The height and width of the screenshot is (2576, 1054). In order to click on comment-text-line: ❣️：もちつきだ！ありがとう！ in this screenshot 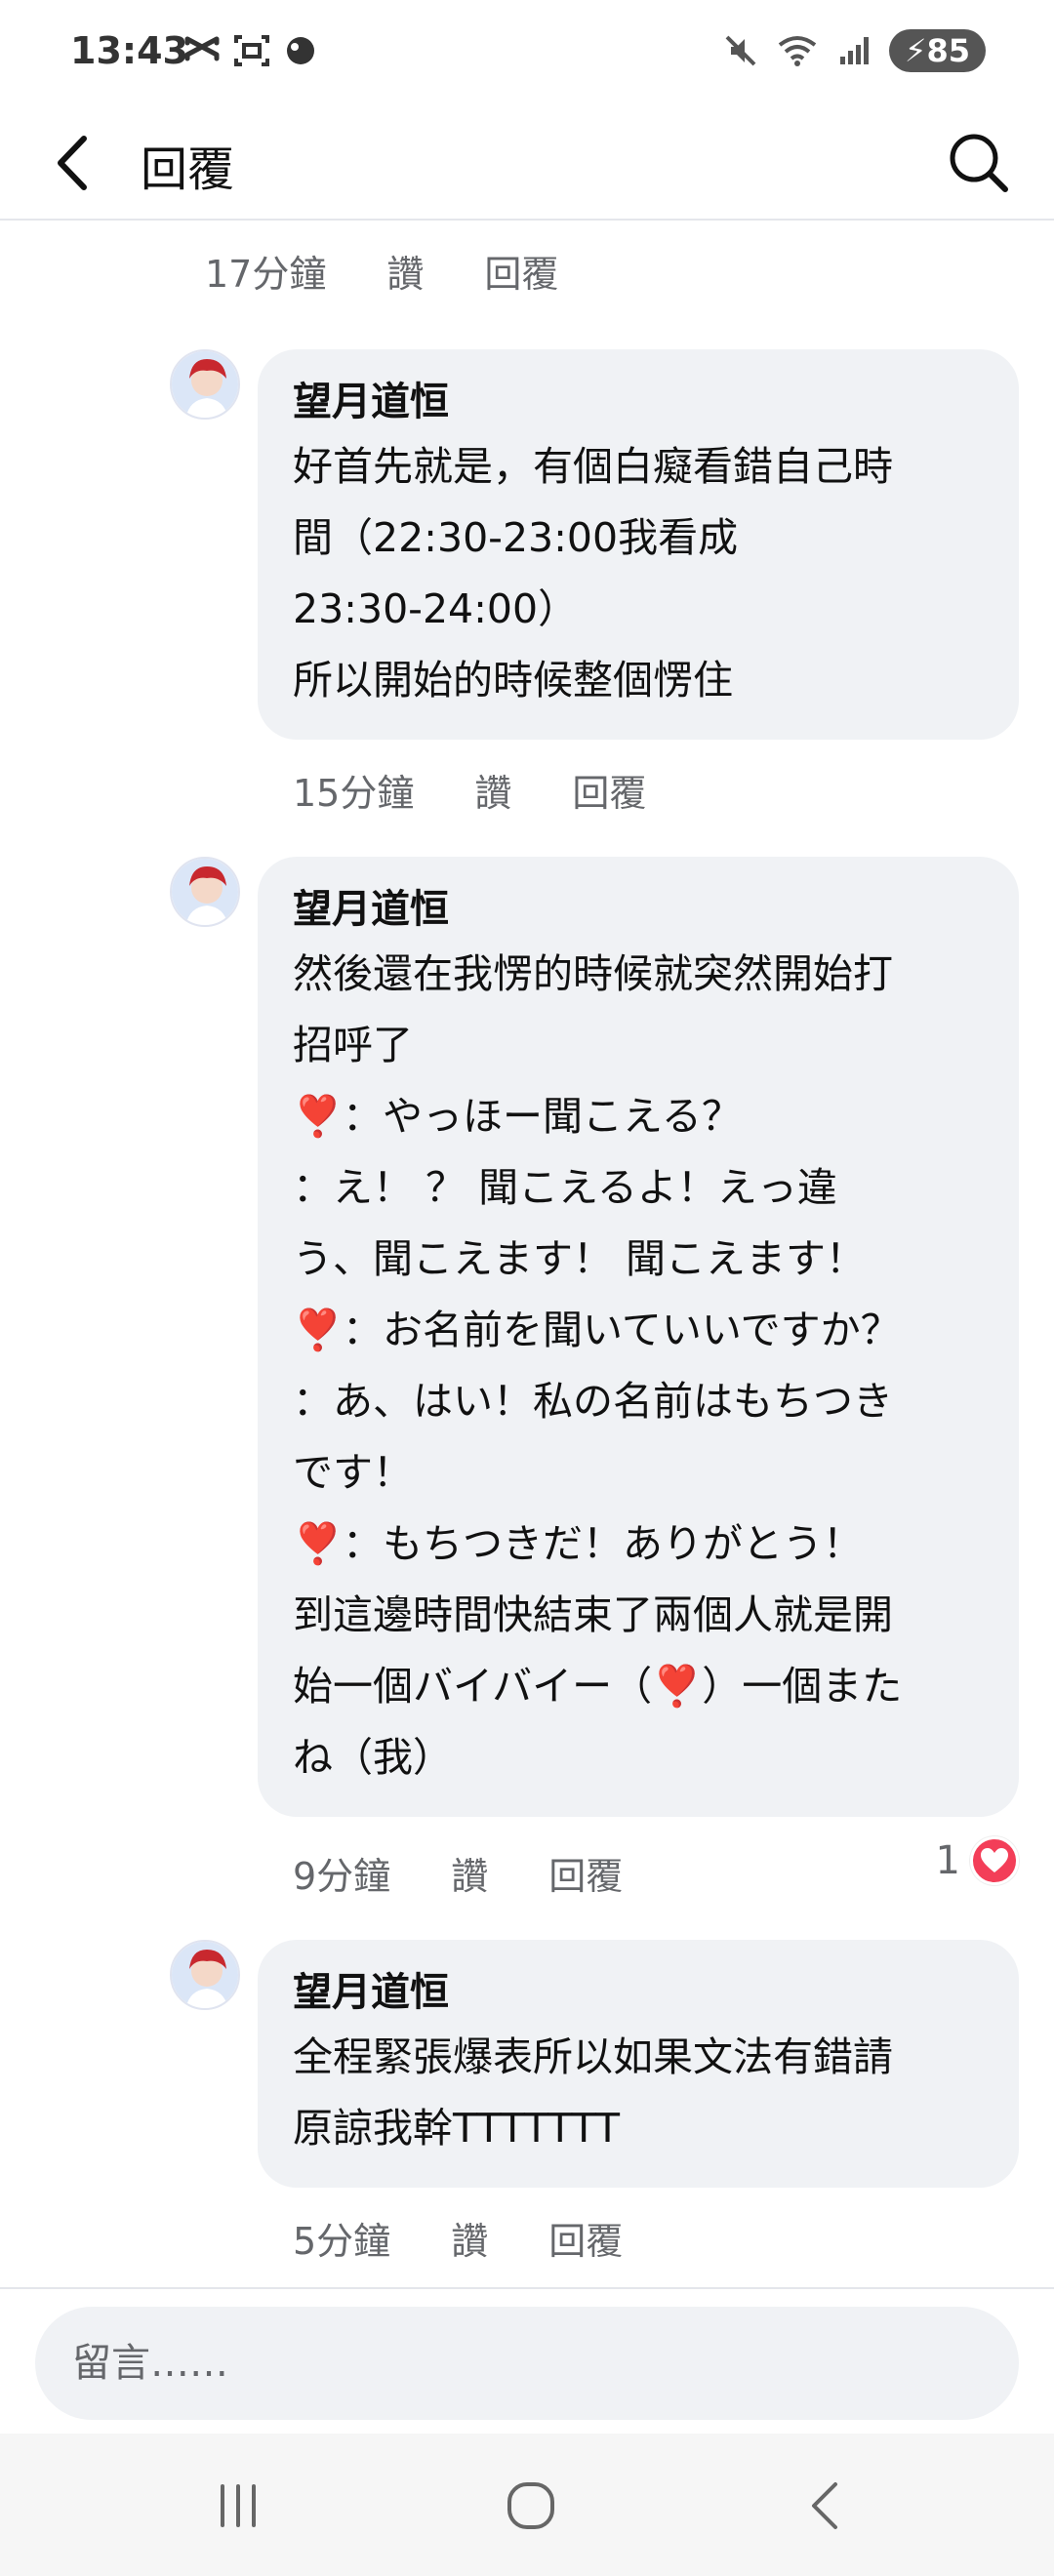, I will do `click(578, 1543)`.